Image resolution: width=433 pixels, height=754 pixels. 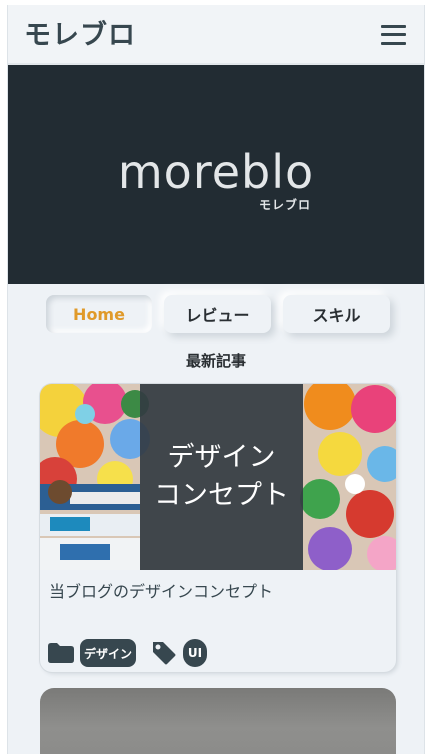 I want to click on post-card-next, so click(x=218, y=721).